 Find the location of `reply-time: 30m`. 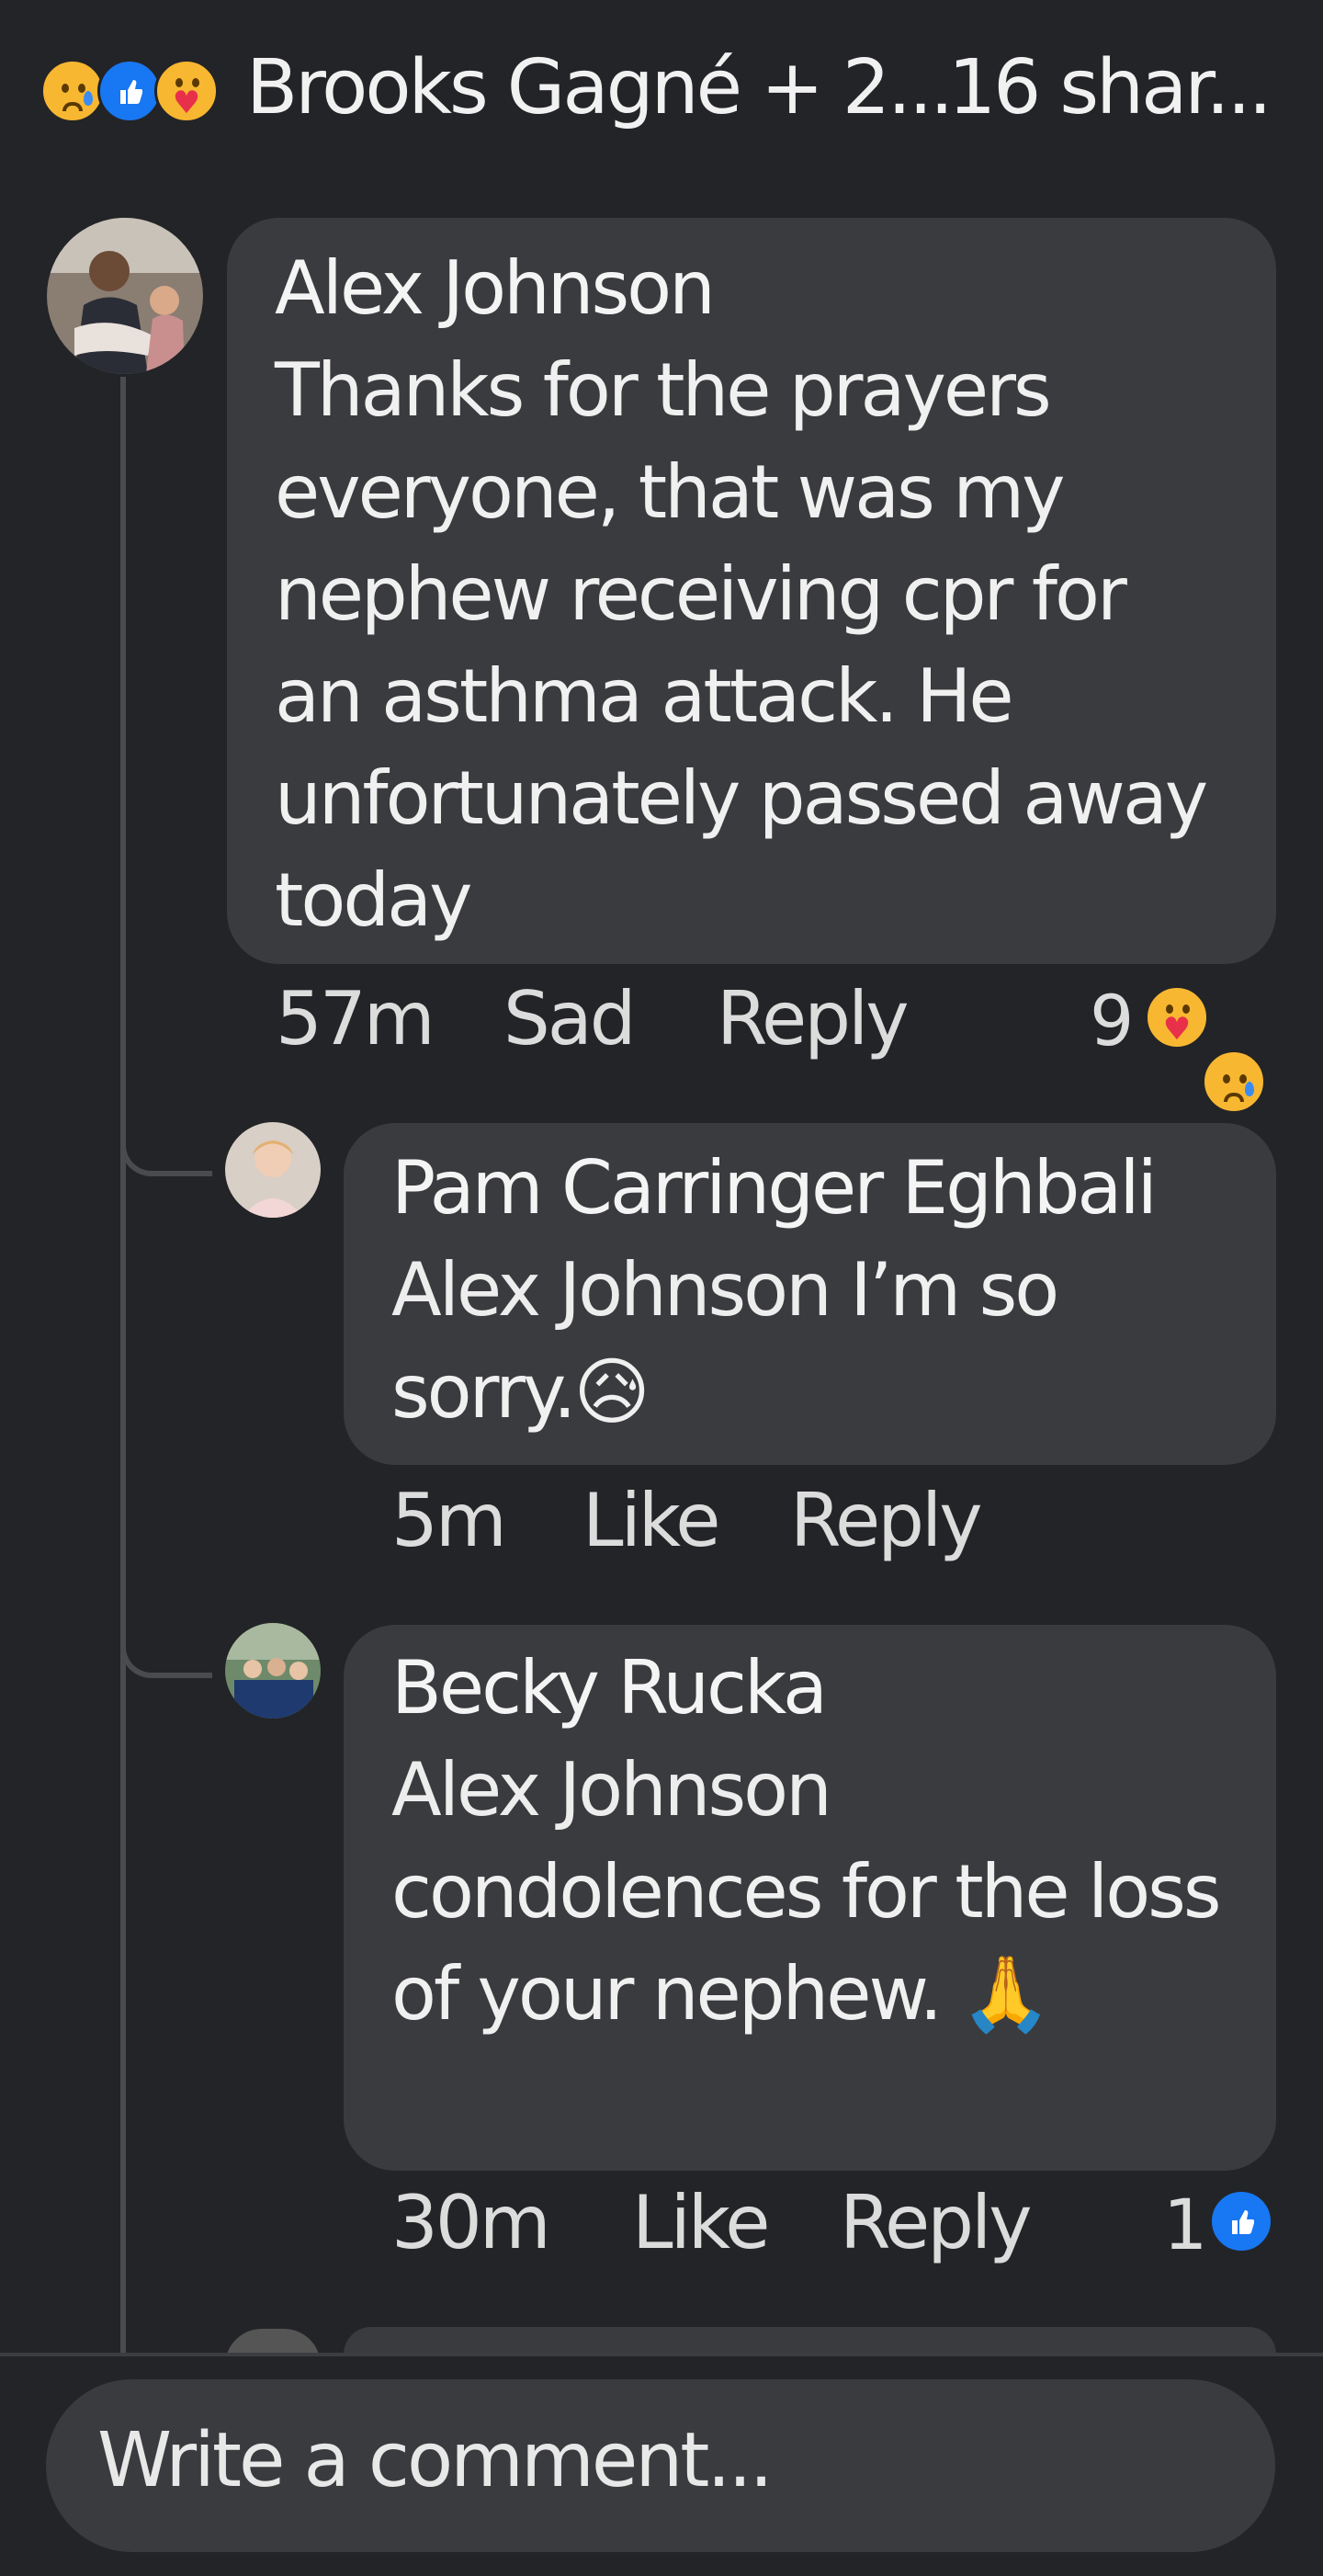

reply-time: 30m is located at coordinates (471, 2223).